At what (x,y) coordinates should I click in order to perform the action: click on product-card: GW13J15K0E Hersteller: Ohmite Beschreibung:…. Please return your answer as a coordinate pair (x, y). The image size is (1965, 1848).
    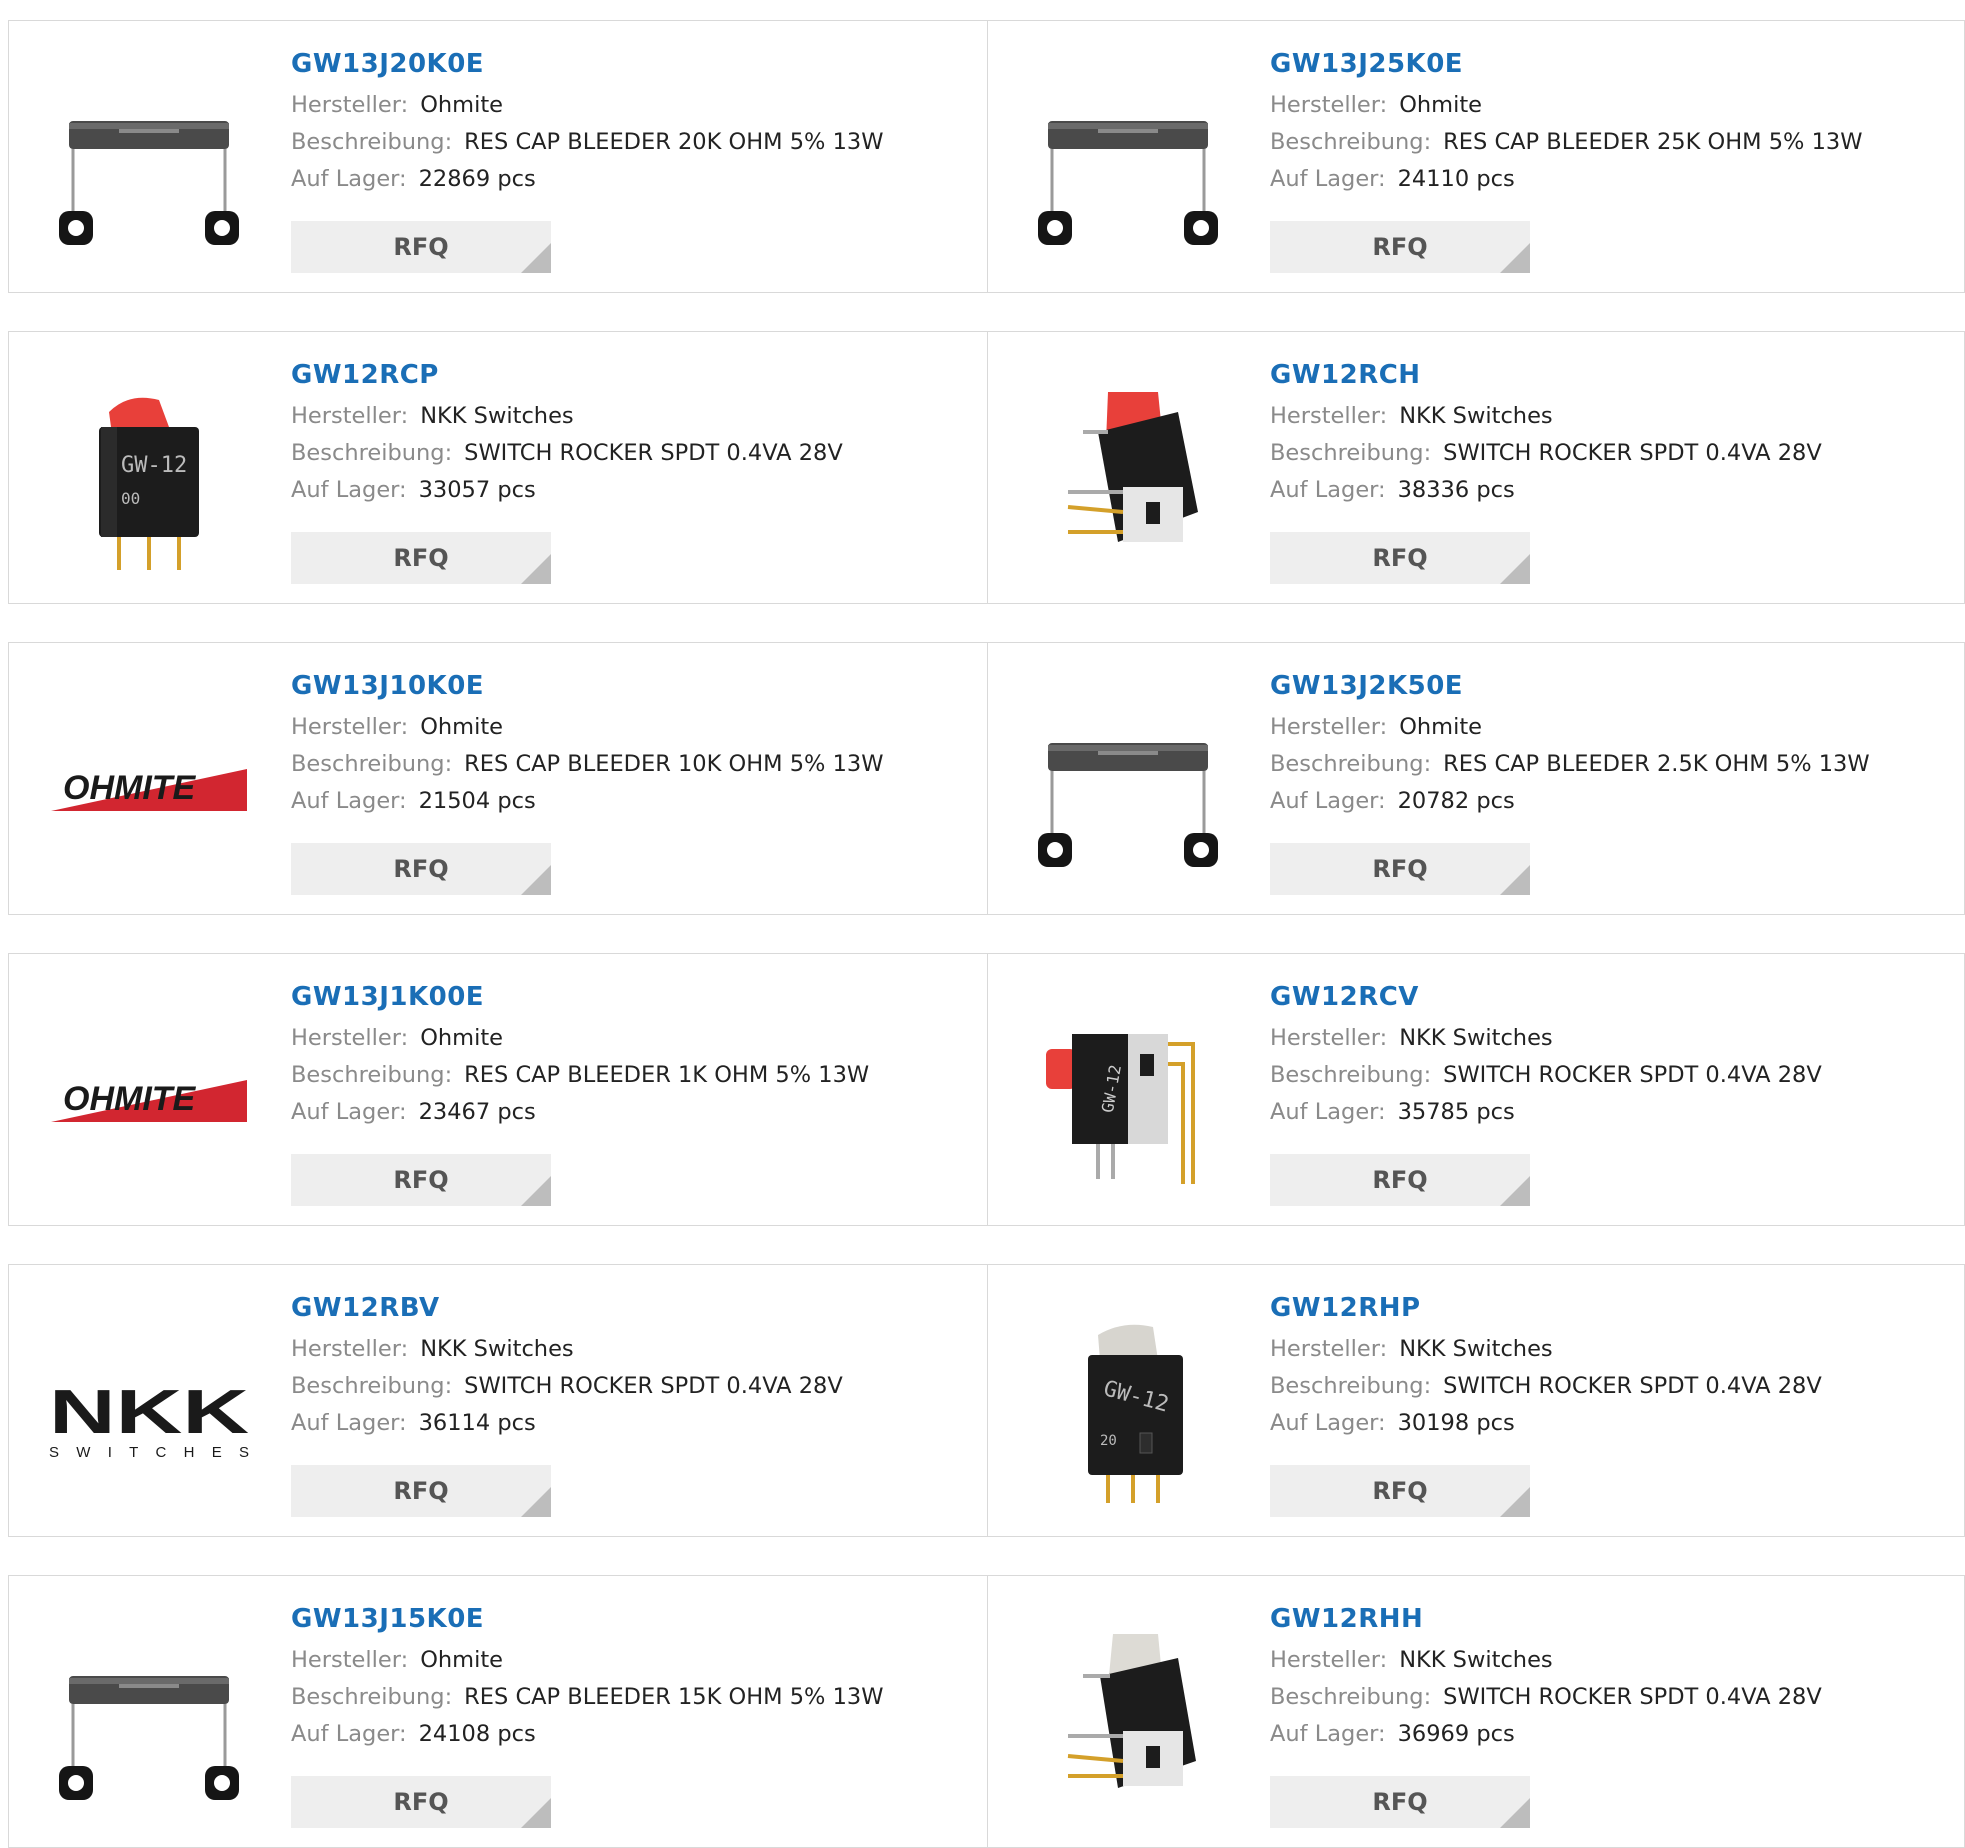
    Looking at the image, I should click on (498, 1711).